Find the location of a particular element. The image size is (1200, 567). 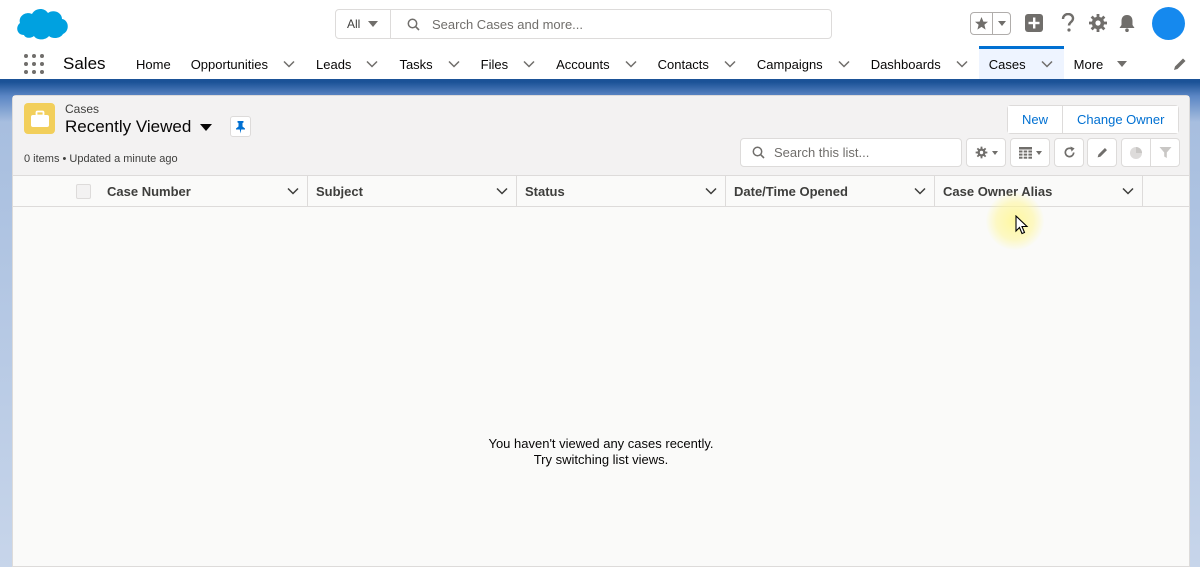

filter-button is located at coordinates (1164, 152).